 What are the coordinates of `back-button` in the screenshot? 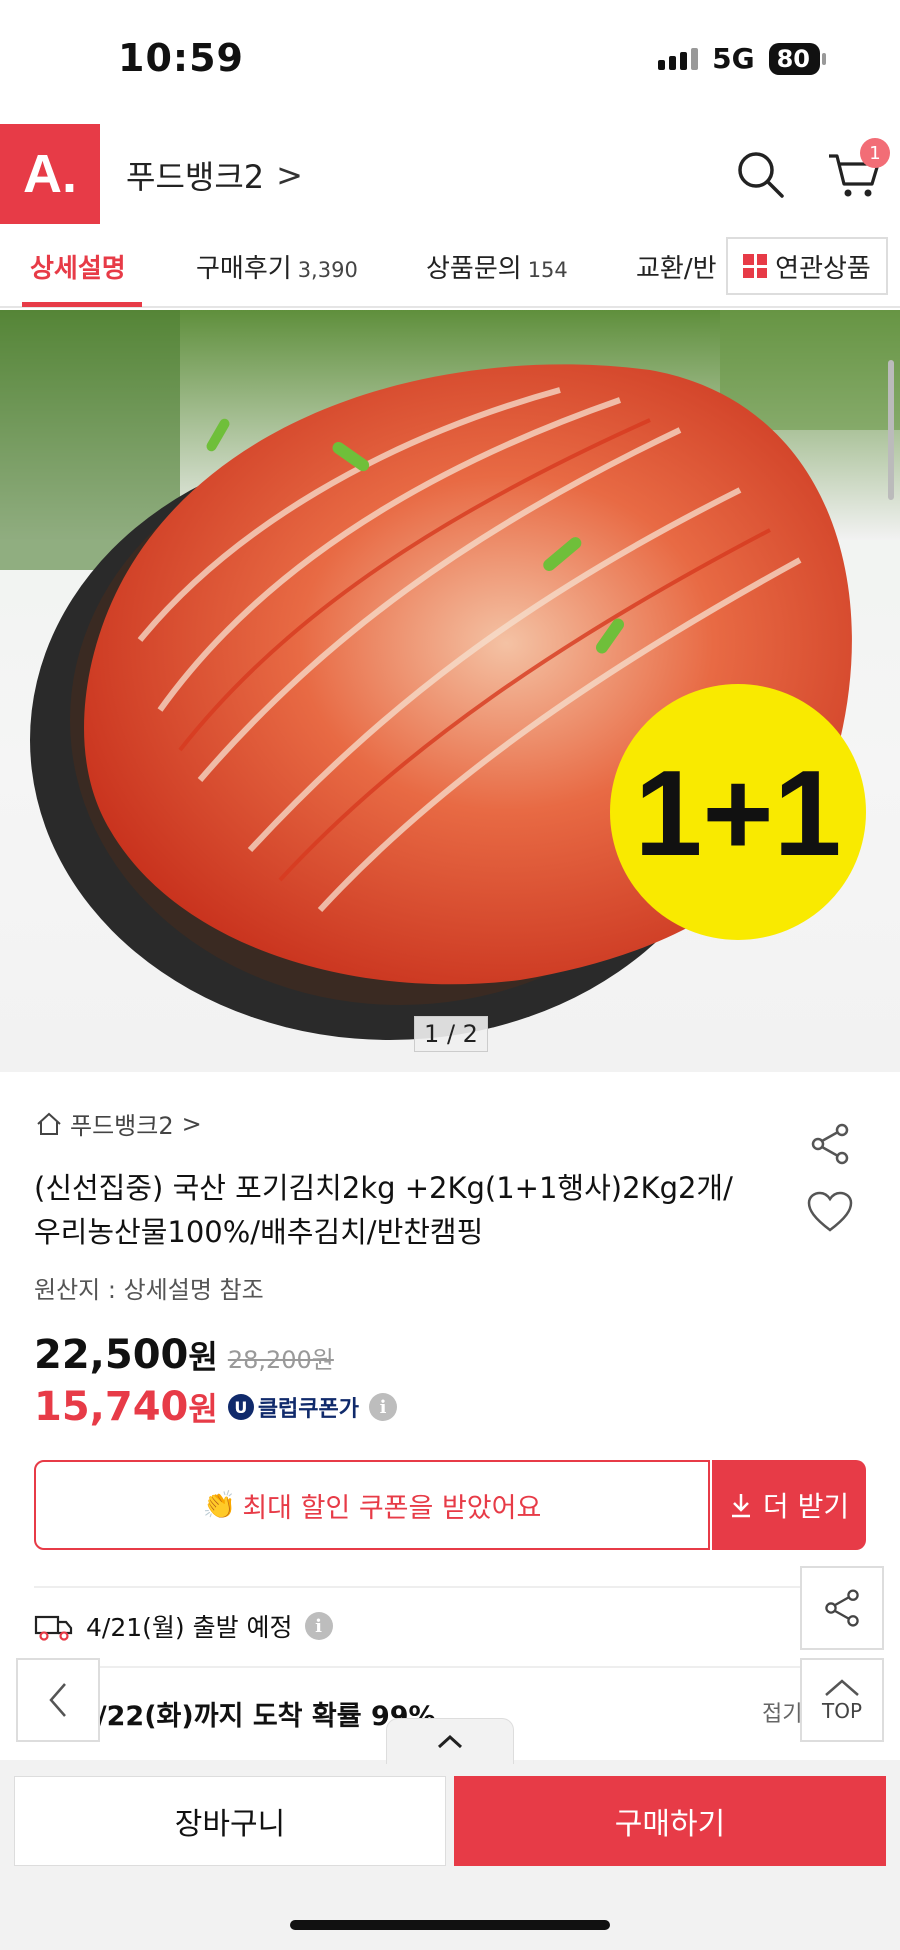 It's located at (58, 1700).